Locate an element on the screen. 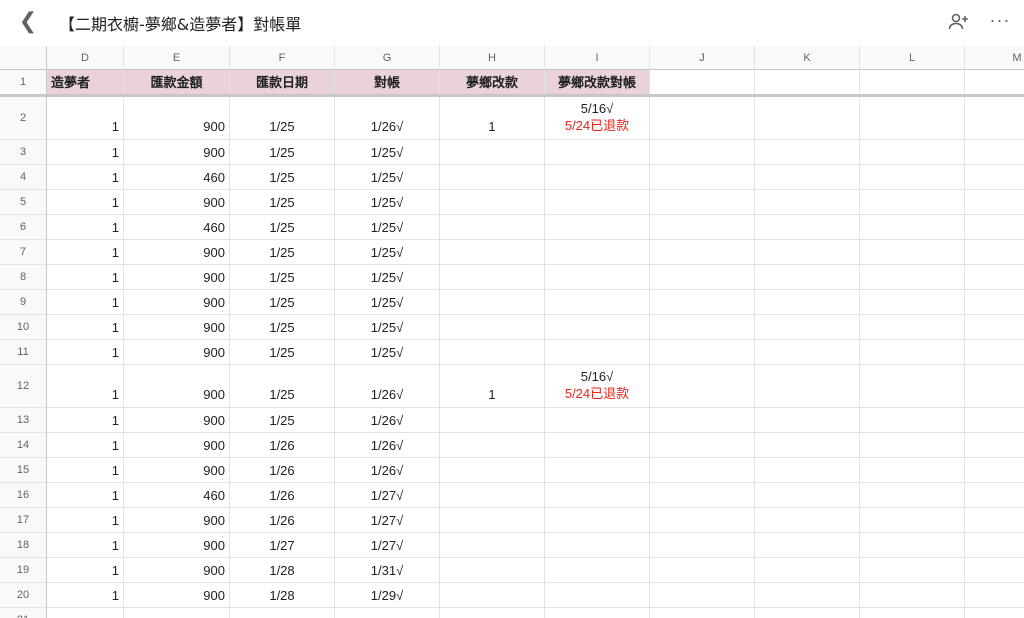 This screenshot has width=1024, height=618. cell-d5: 1 is located at coordinates (85, 202).